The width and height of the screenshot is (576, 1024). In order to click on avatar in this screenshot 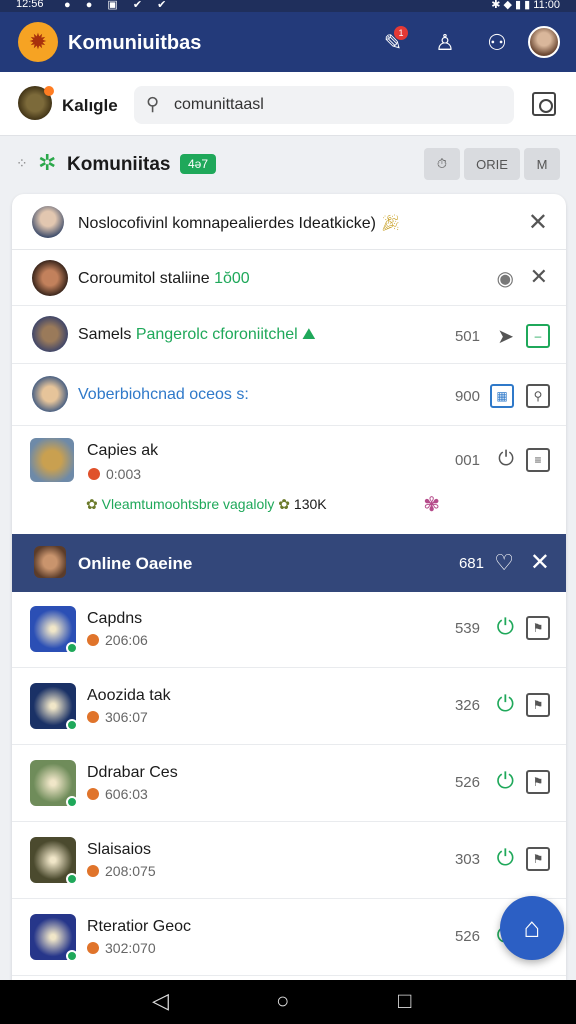, I will do `click(544, 42)`.